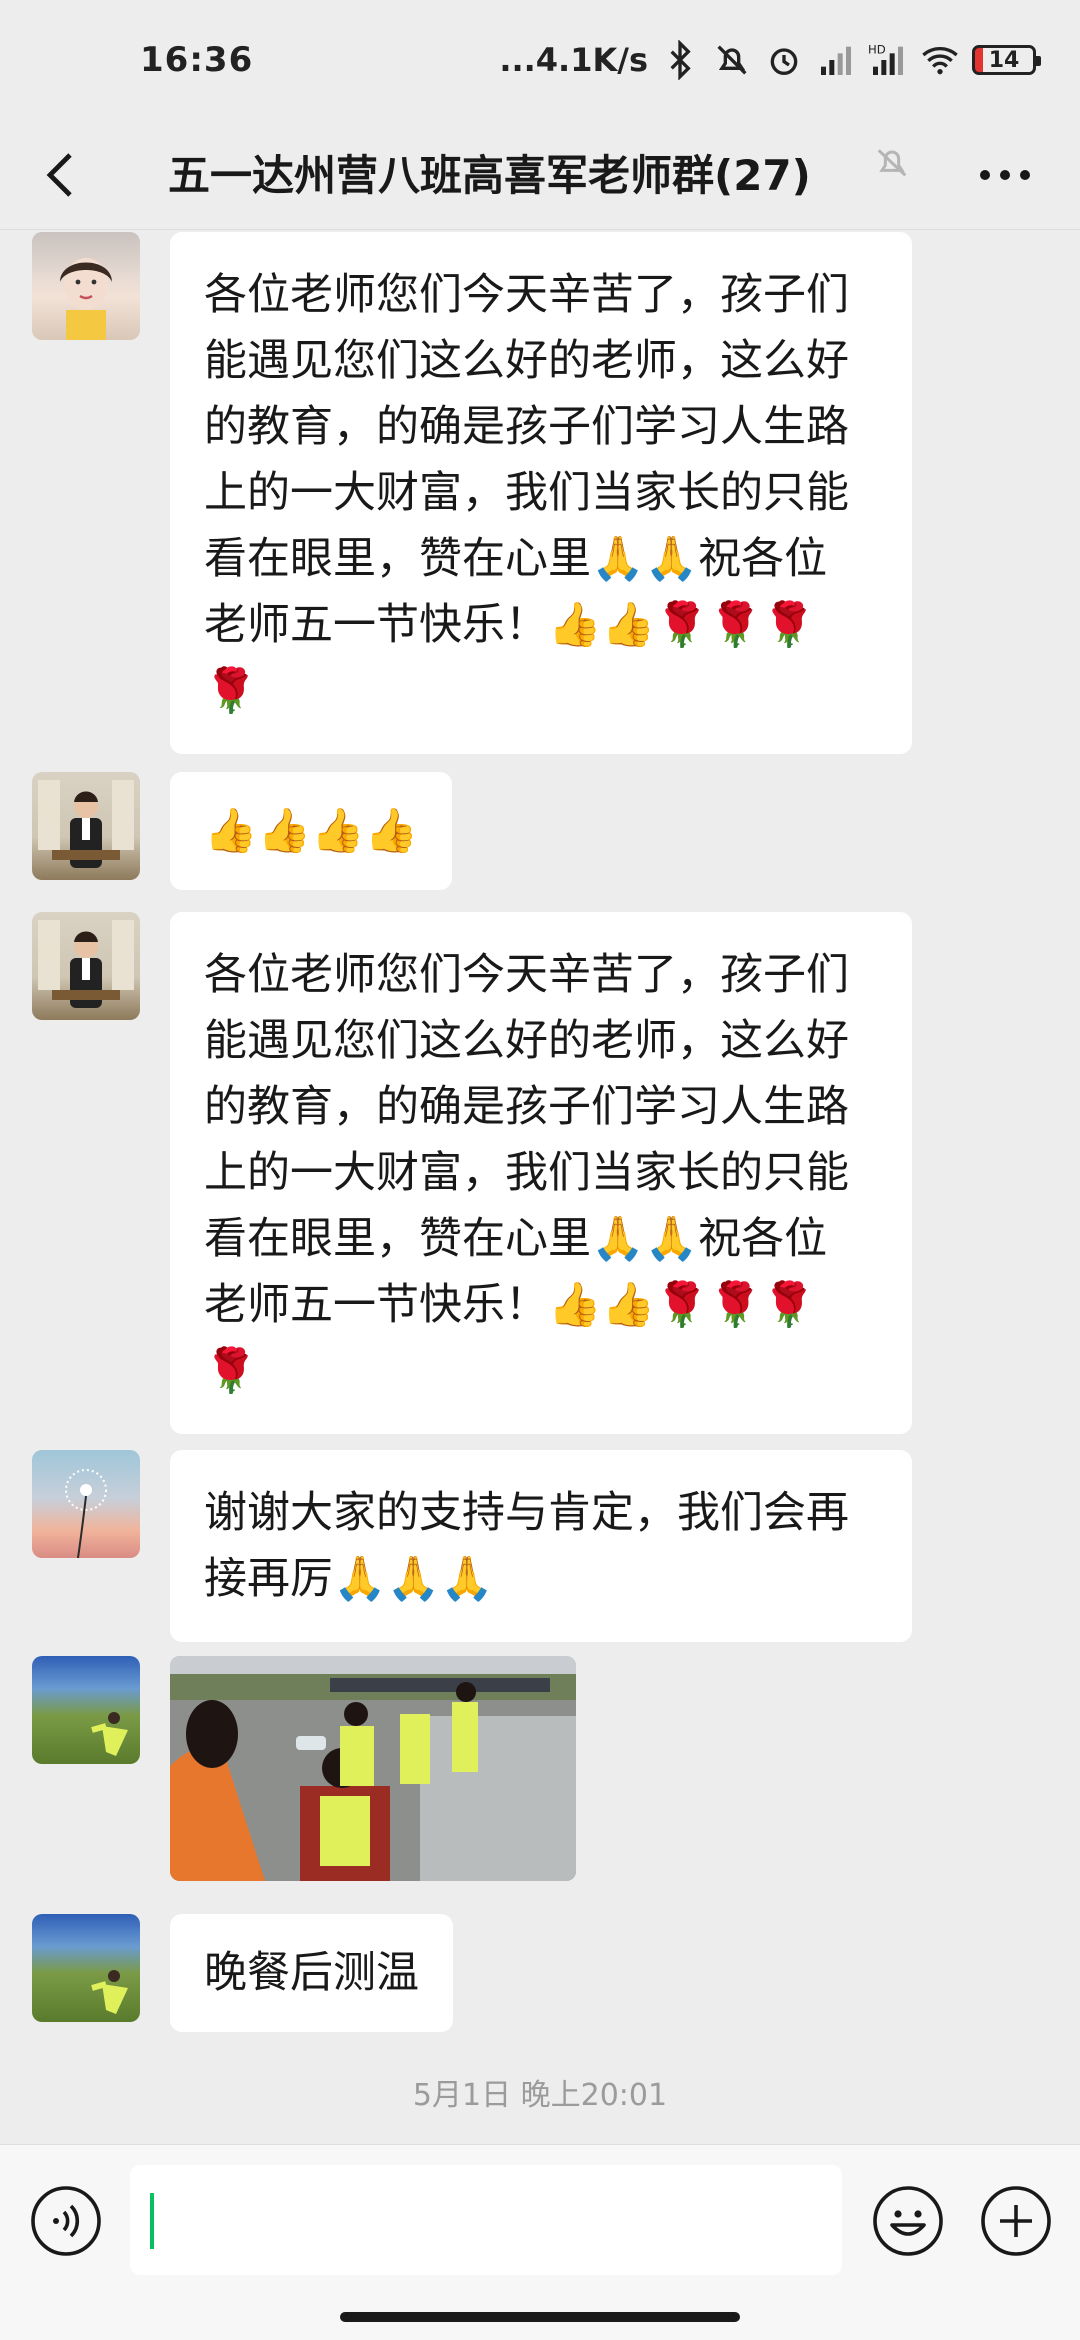 This screenshot has width=1080, height=2340. I want to click on message-input, so click(486, 2220).